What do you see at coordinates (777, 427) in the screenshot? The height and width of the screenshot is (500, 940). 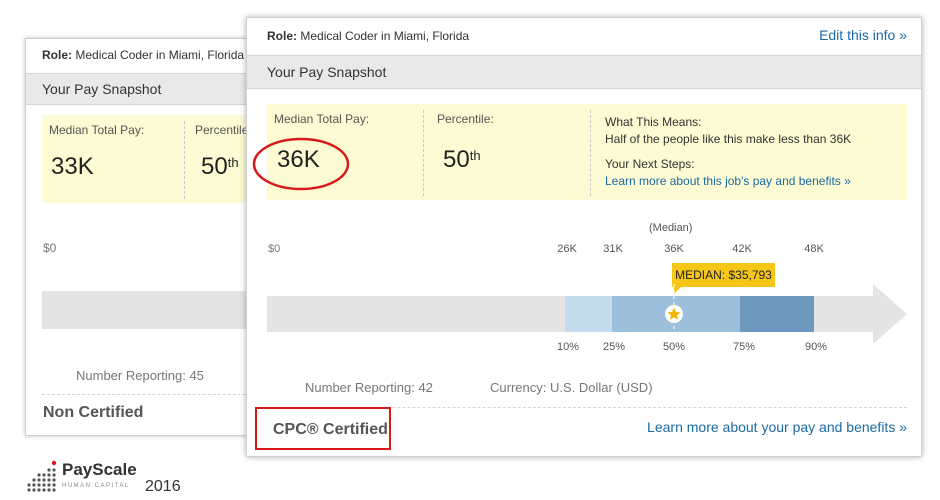 I see `benefits-link: Learn more about your pay and benefits »` at bounding box center [777, 427].